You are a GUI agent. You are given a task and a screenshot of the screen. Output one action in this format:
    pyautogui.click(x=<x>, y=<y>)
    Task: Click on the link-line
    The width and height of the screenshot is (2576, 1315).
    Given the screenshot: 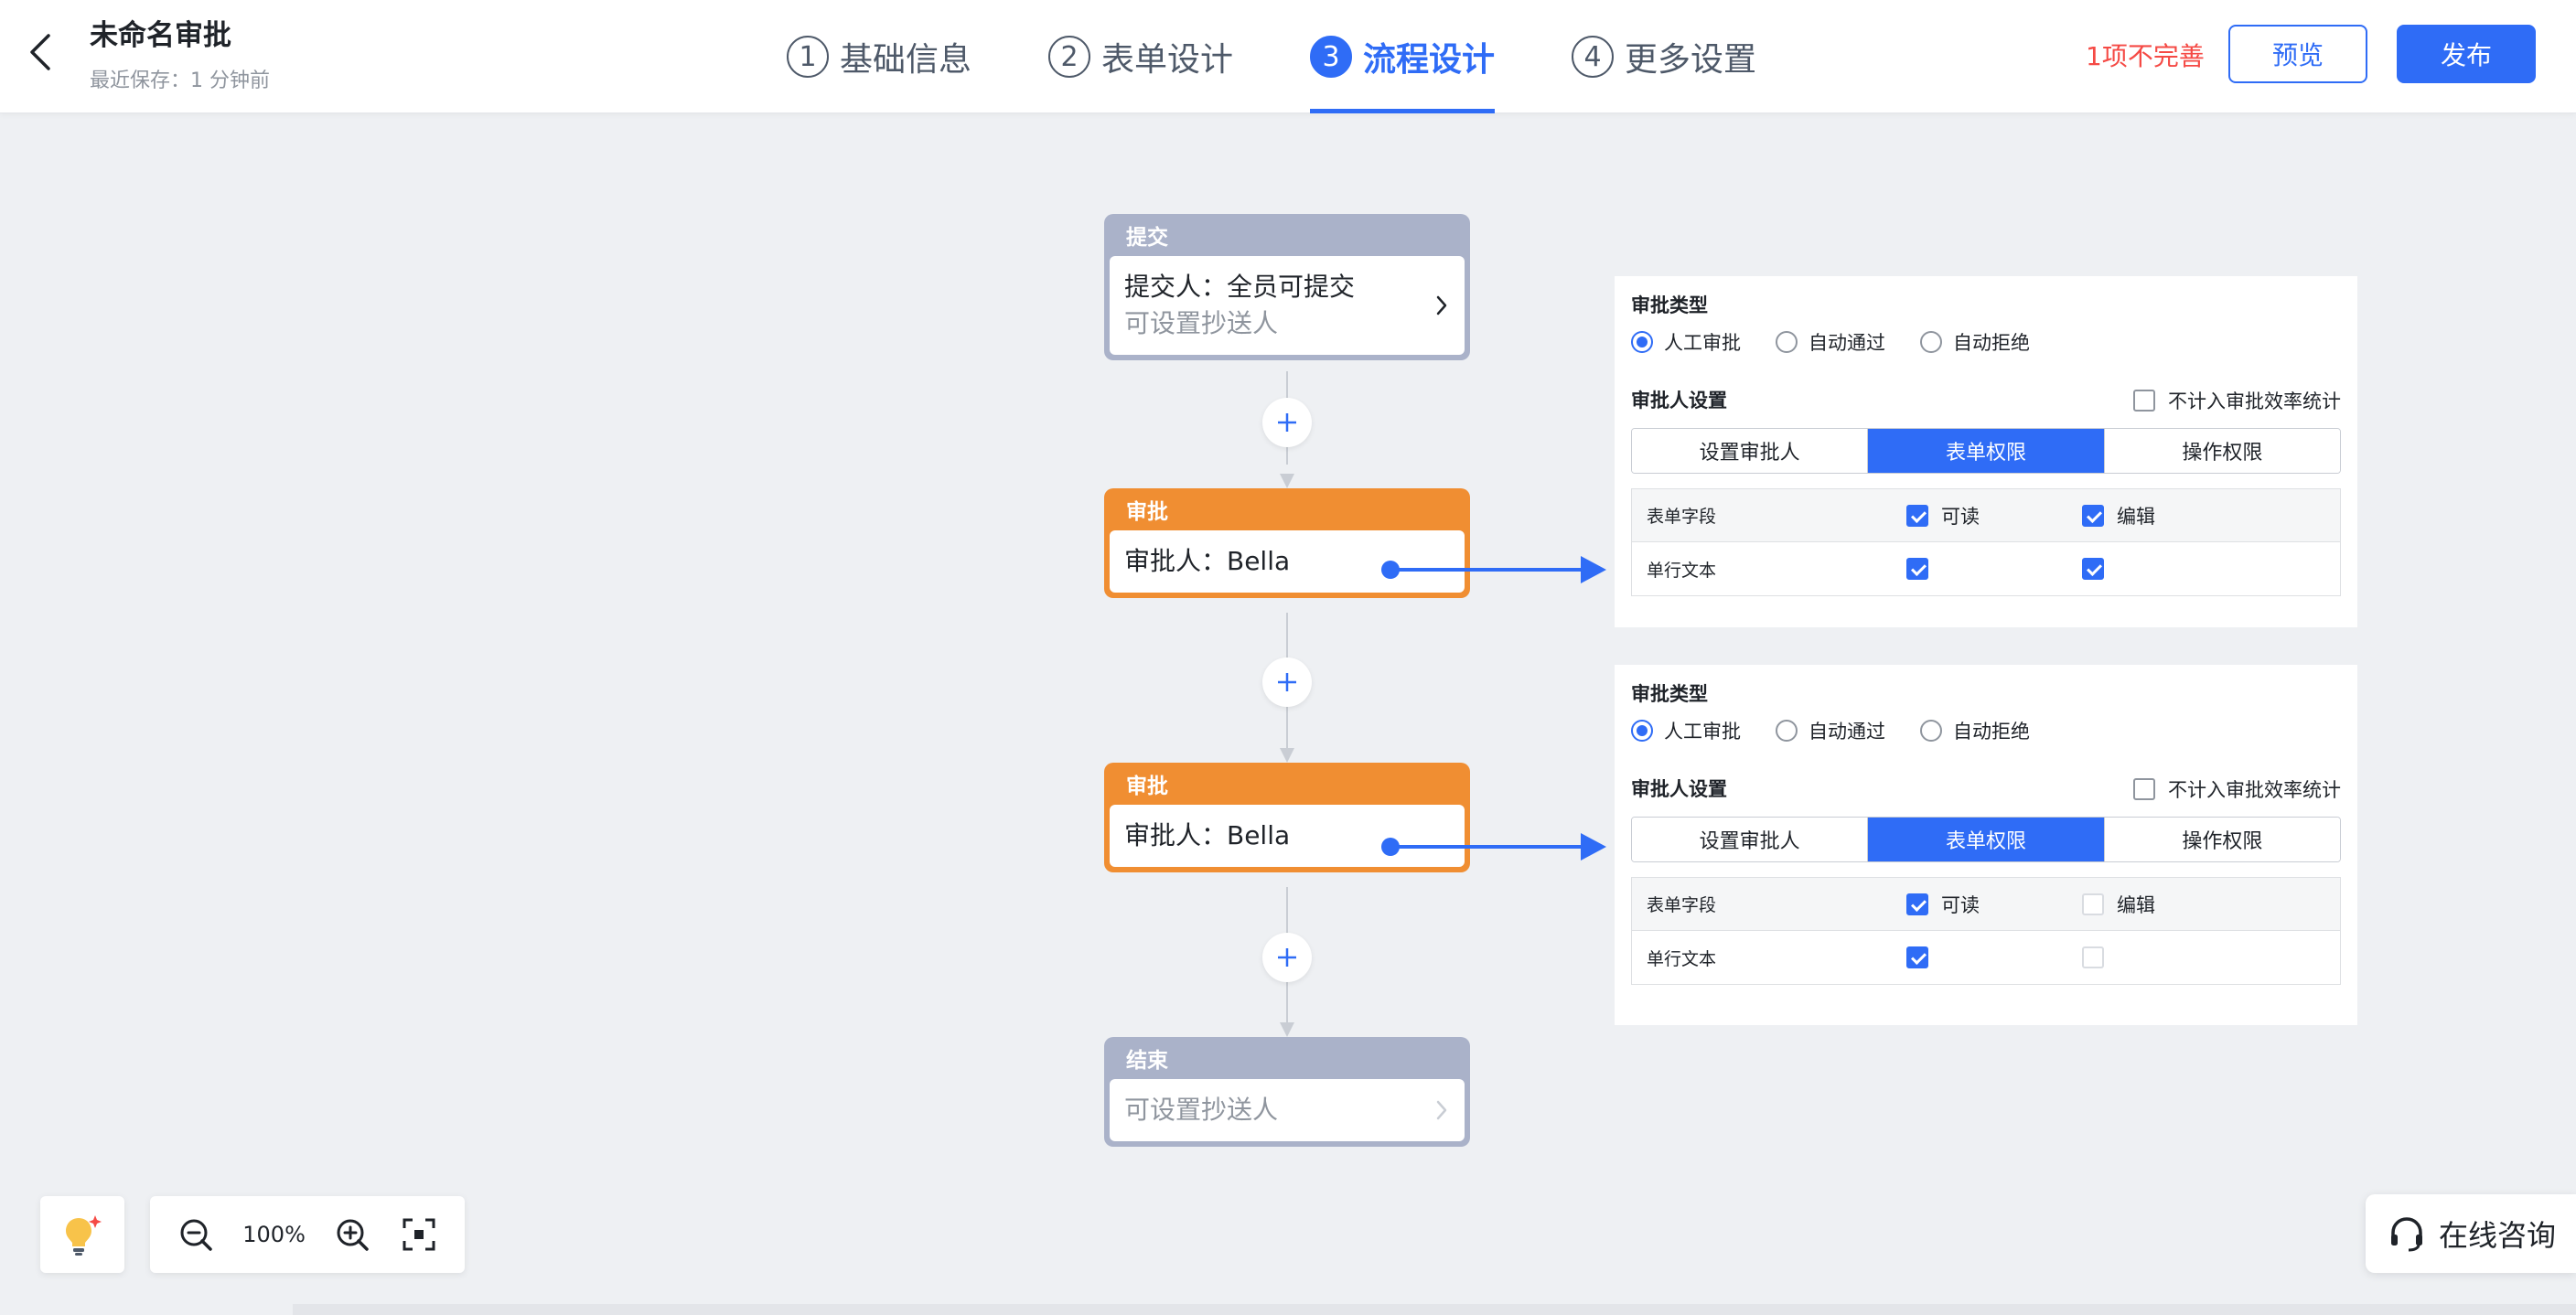 What is the action you would take?
    pyautogui.click(x=1488, y=570)
    